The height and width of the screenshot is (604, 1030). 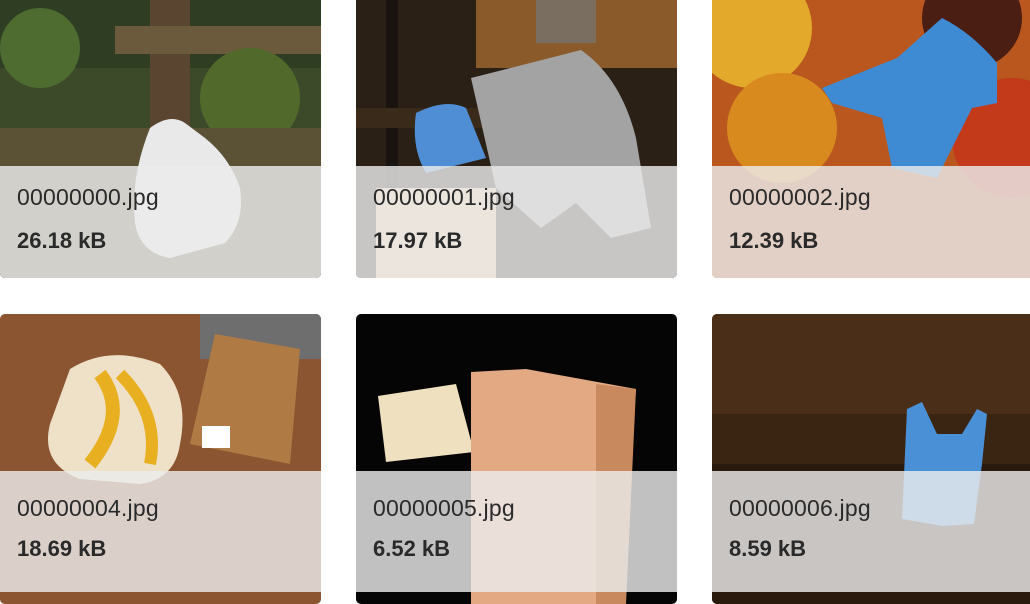 What do you see at coordinates (160, 531) in the screenshot?
I see `card-caption: 00000004.jpg 18.69 kB` at bounding box center [160, 531].